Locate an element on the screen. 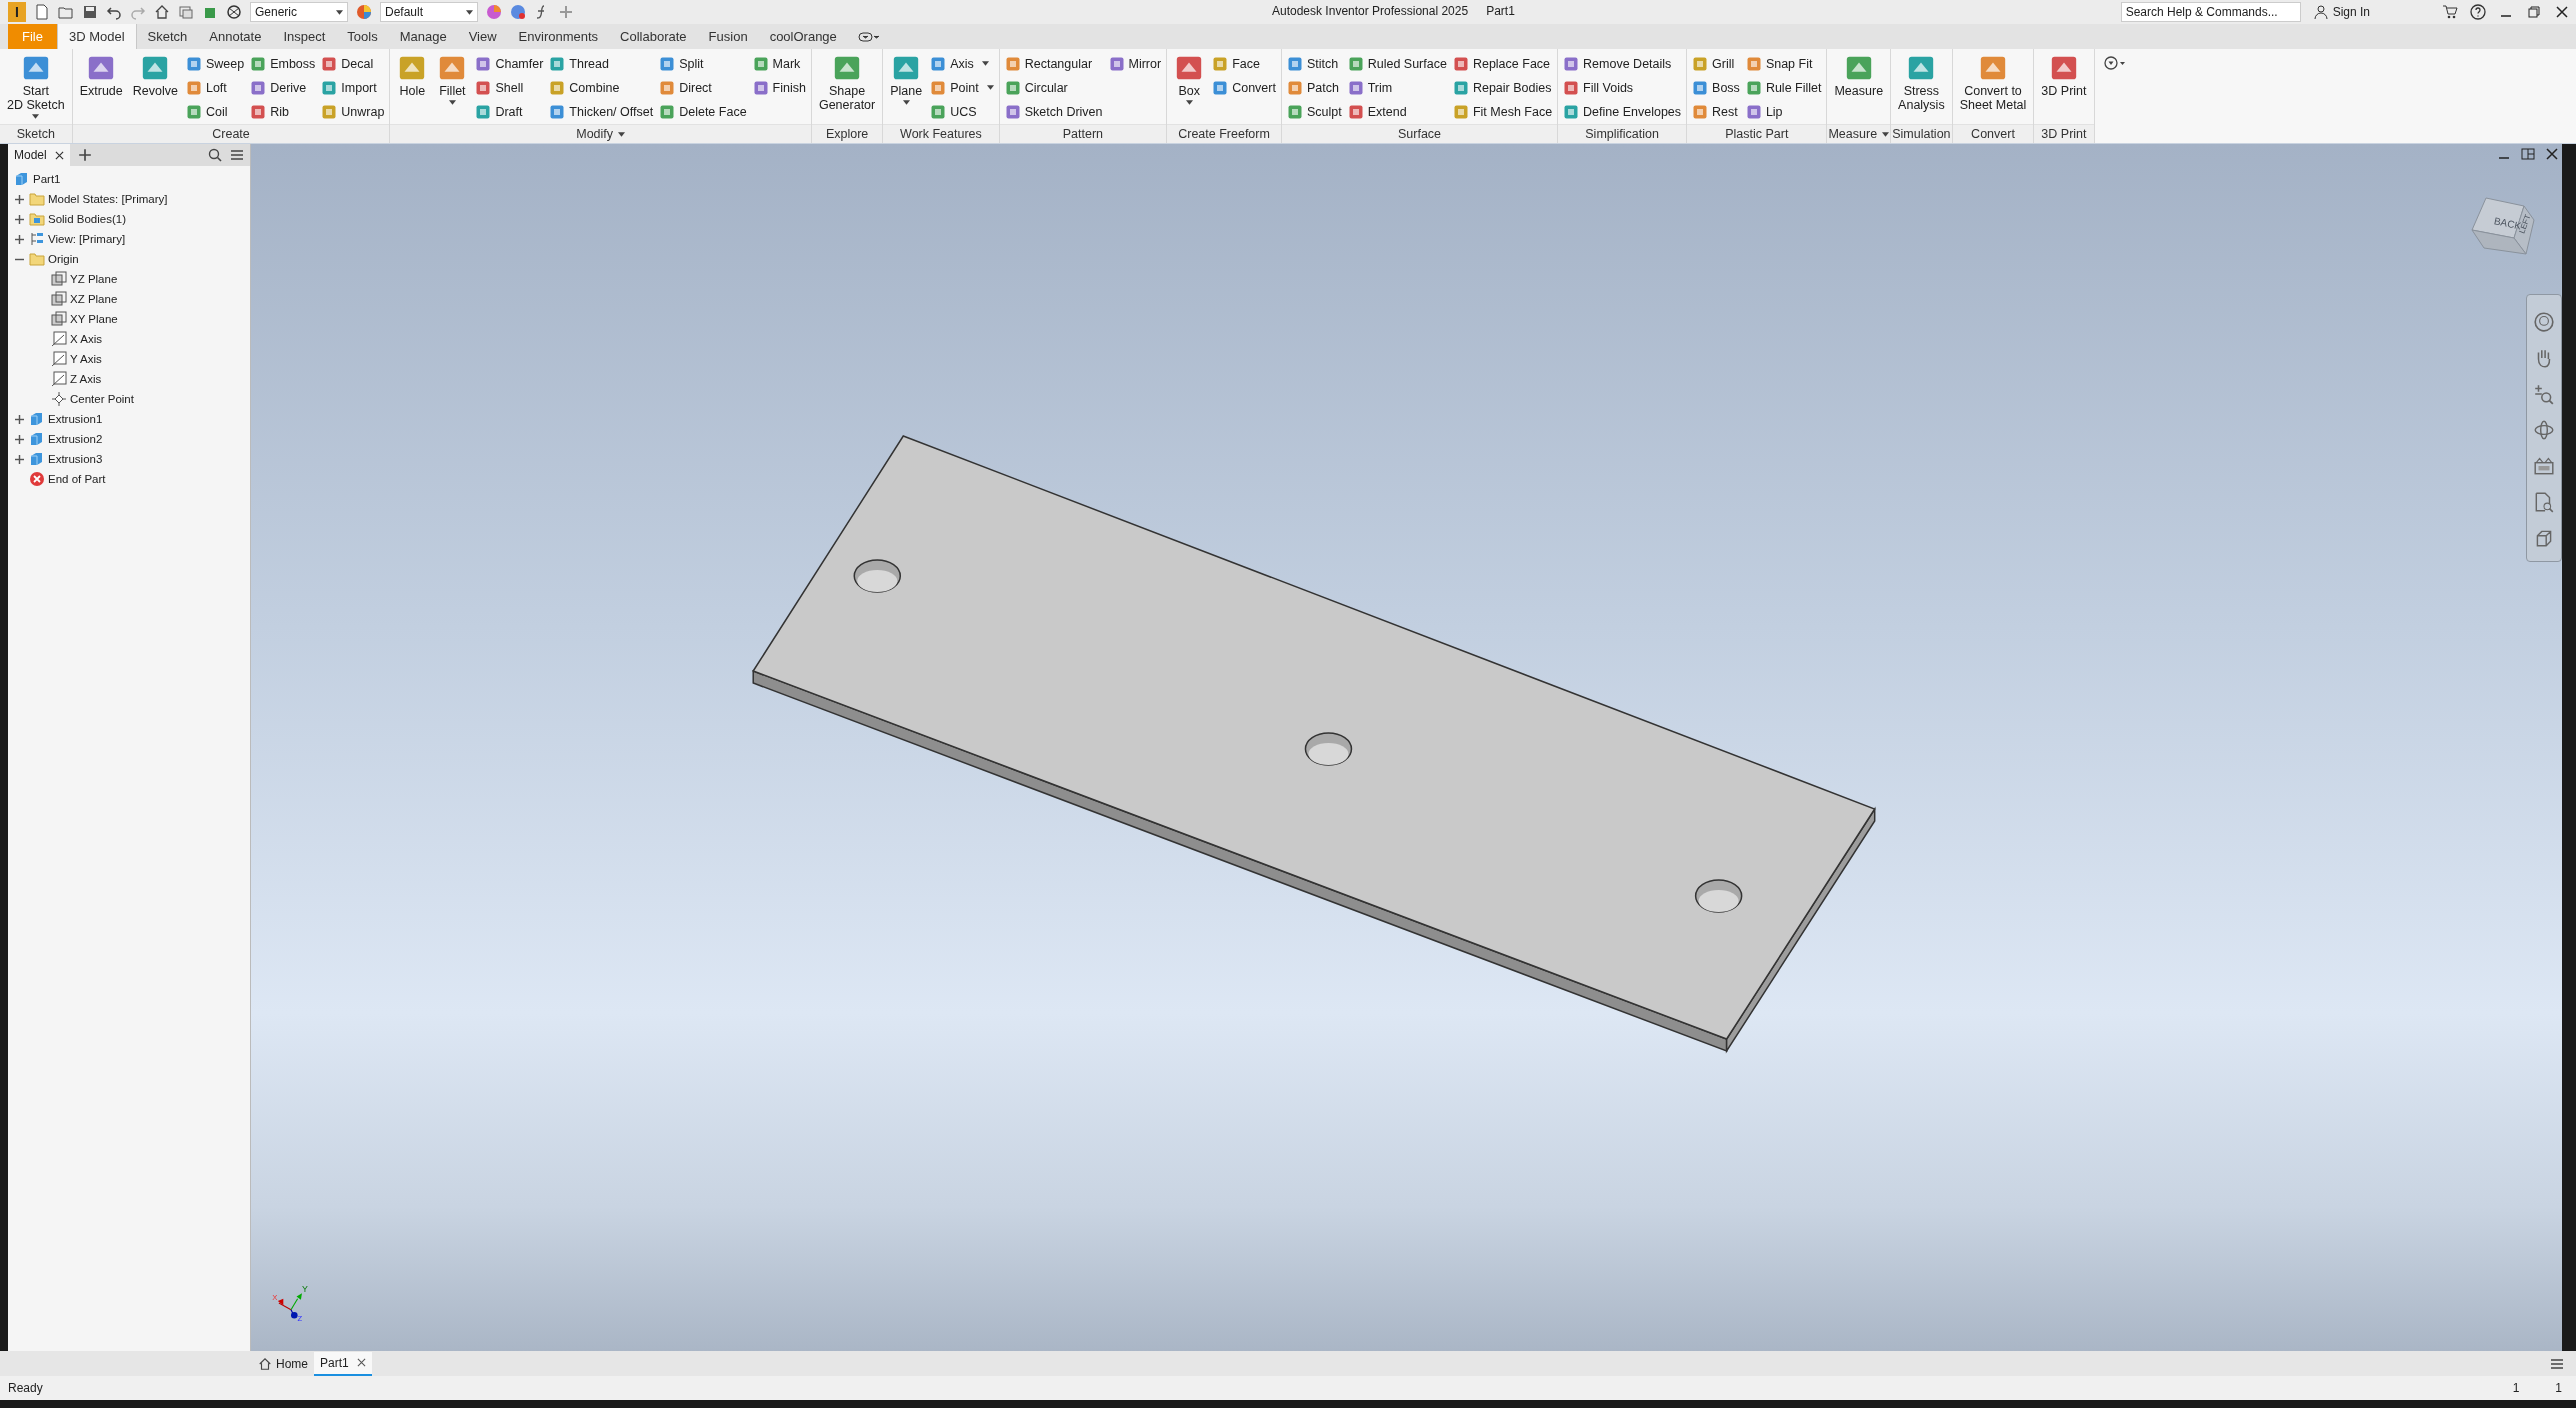  ribbon-button: Rule Fillet is located at coordinates (1783, 87).